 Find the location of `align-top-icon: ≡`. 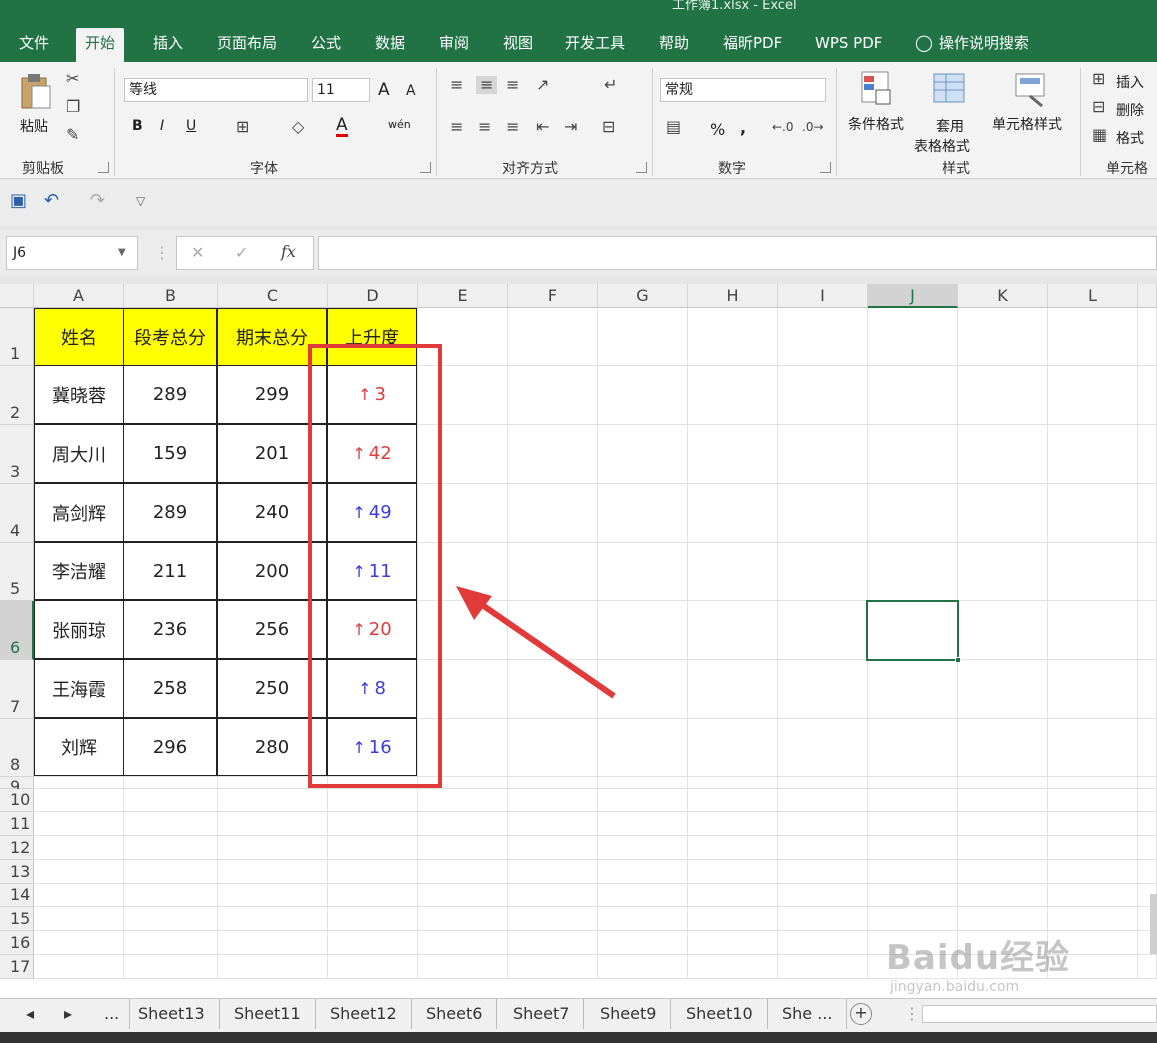

align-top-icon: ≡ is located at coordinates (456, 85).